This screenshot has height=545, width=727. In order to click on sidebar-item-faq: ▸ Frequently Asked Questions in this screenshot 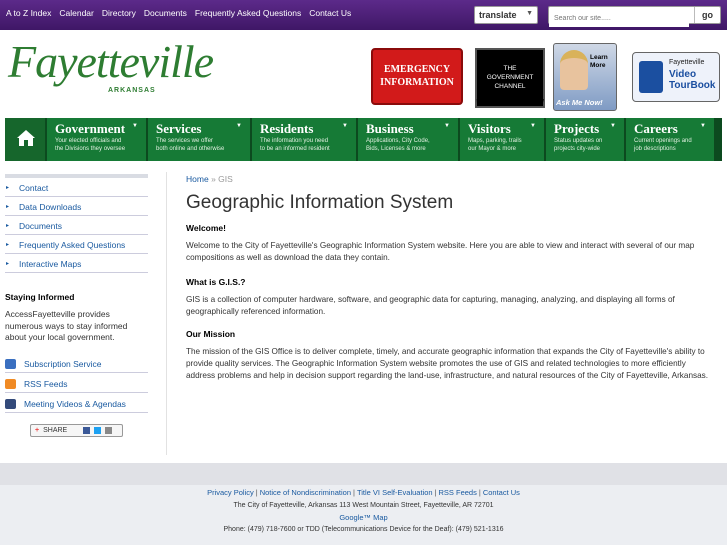, I will do `click(76, 244)`.